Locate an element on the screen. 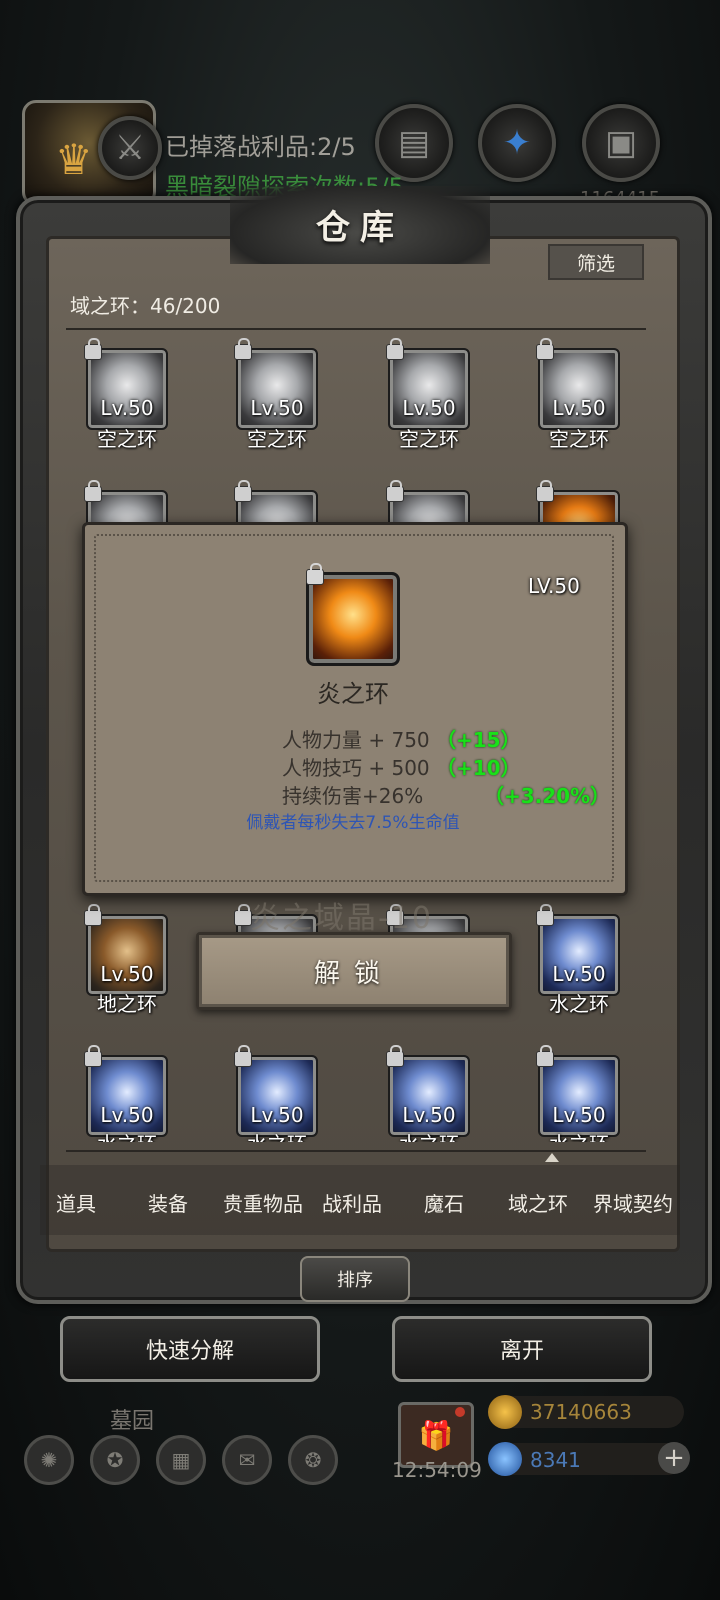  nav-glyph: ✺ is located at coordinates (49, 1460).